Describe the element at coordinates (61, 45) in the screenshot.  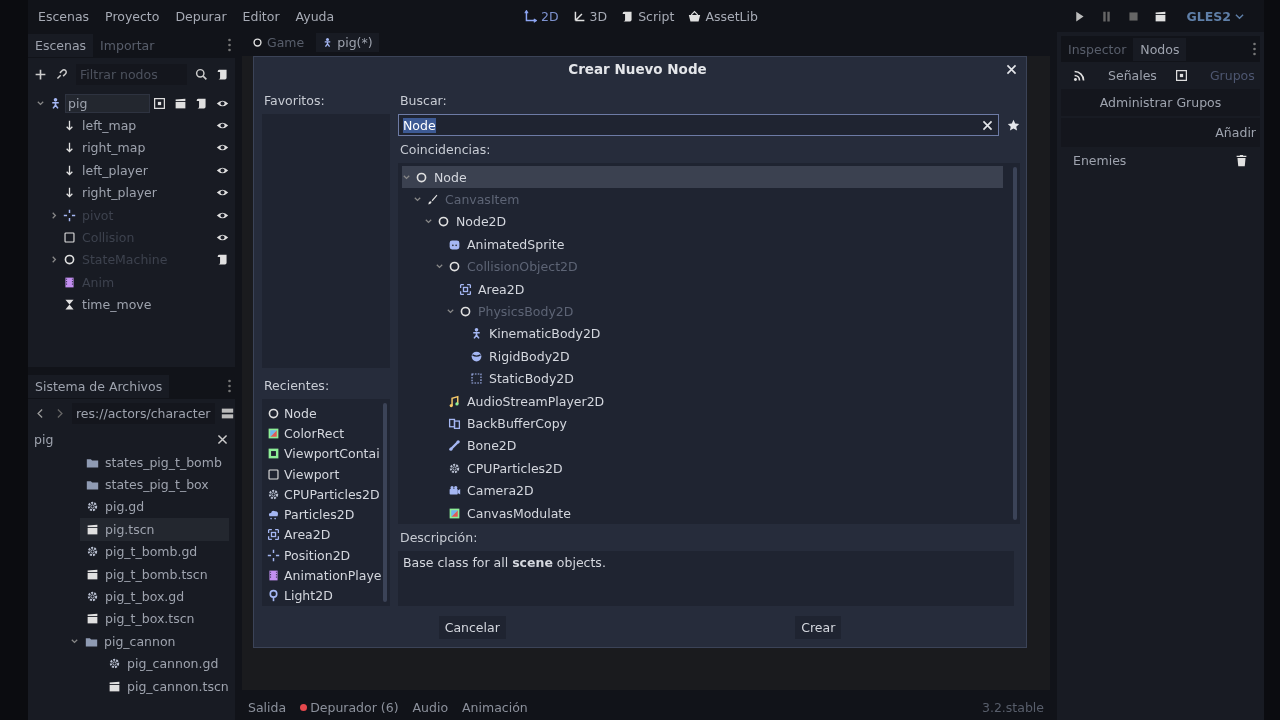
I see `dock-tab: Escenas` at that location.